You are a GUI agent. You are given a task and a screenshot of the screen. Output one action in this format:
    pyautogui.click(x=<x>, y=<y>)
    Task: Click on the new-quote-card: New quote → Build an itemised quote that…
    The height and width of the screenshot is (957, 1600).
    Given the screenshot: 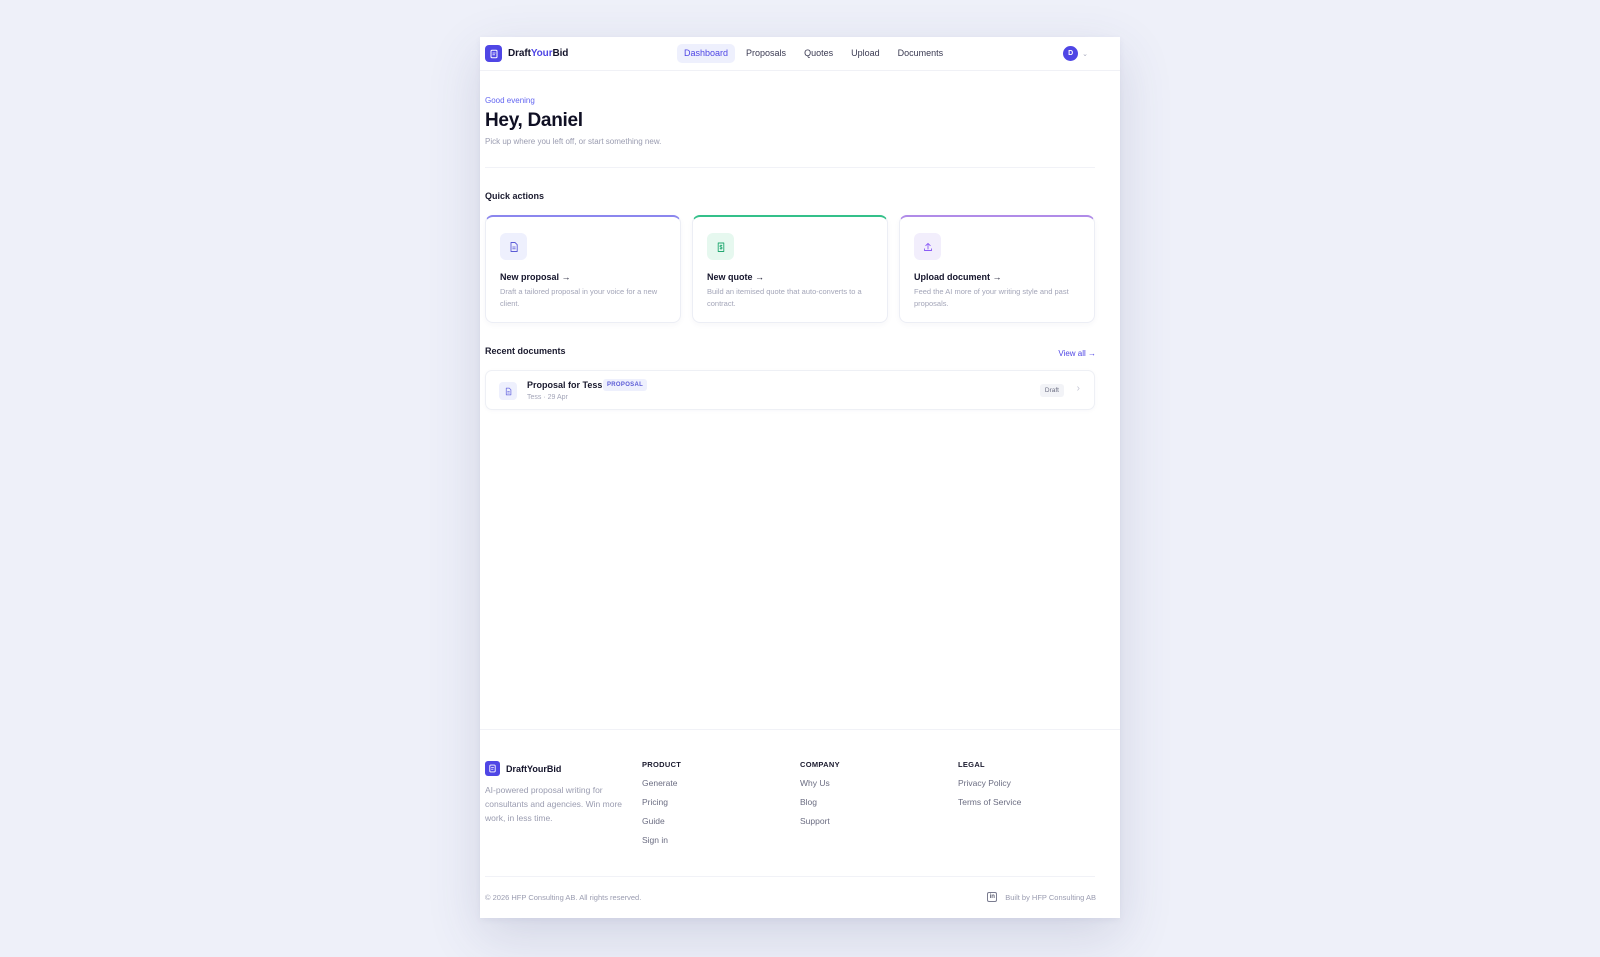 What is the action you would take?
    pyautogui.click(x=790, y=269)
    